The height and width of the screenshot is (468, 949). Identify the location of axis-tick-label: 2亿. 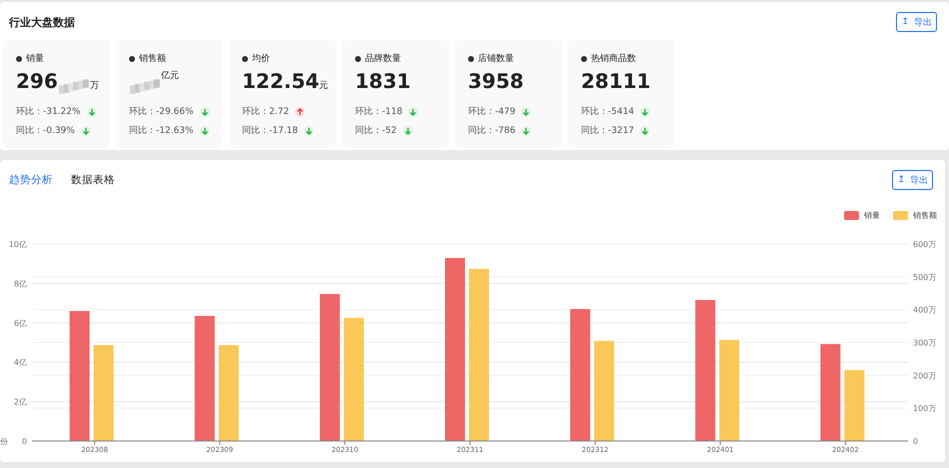
(20, 402).